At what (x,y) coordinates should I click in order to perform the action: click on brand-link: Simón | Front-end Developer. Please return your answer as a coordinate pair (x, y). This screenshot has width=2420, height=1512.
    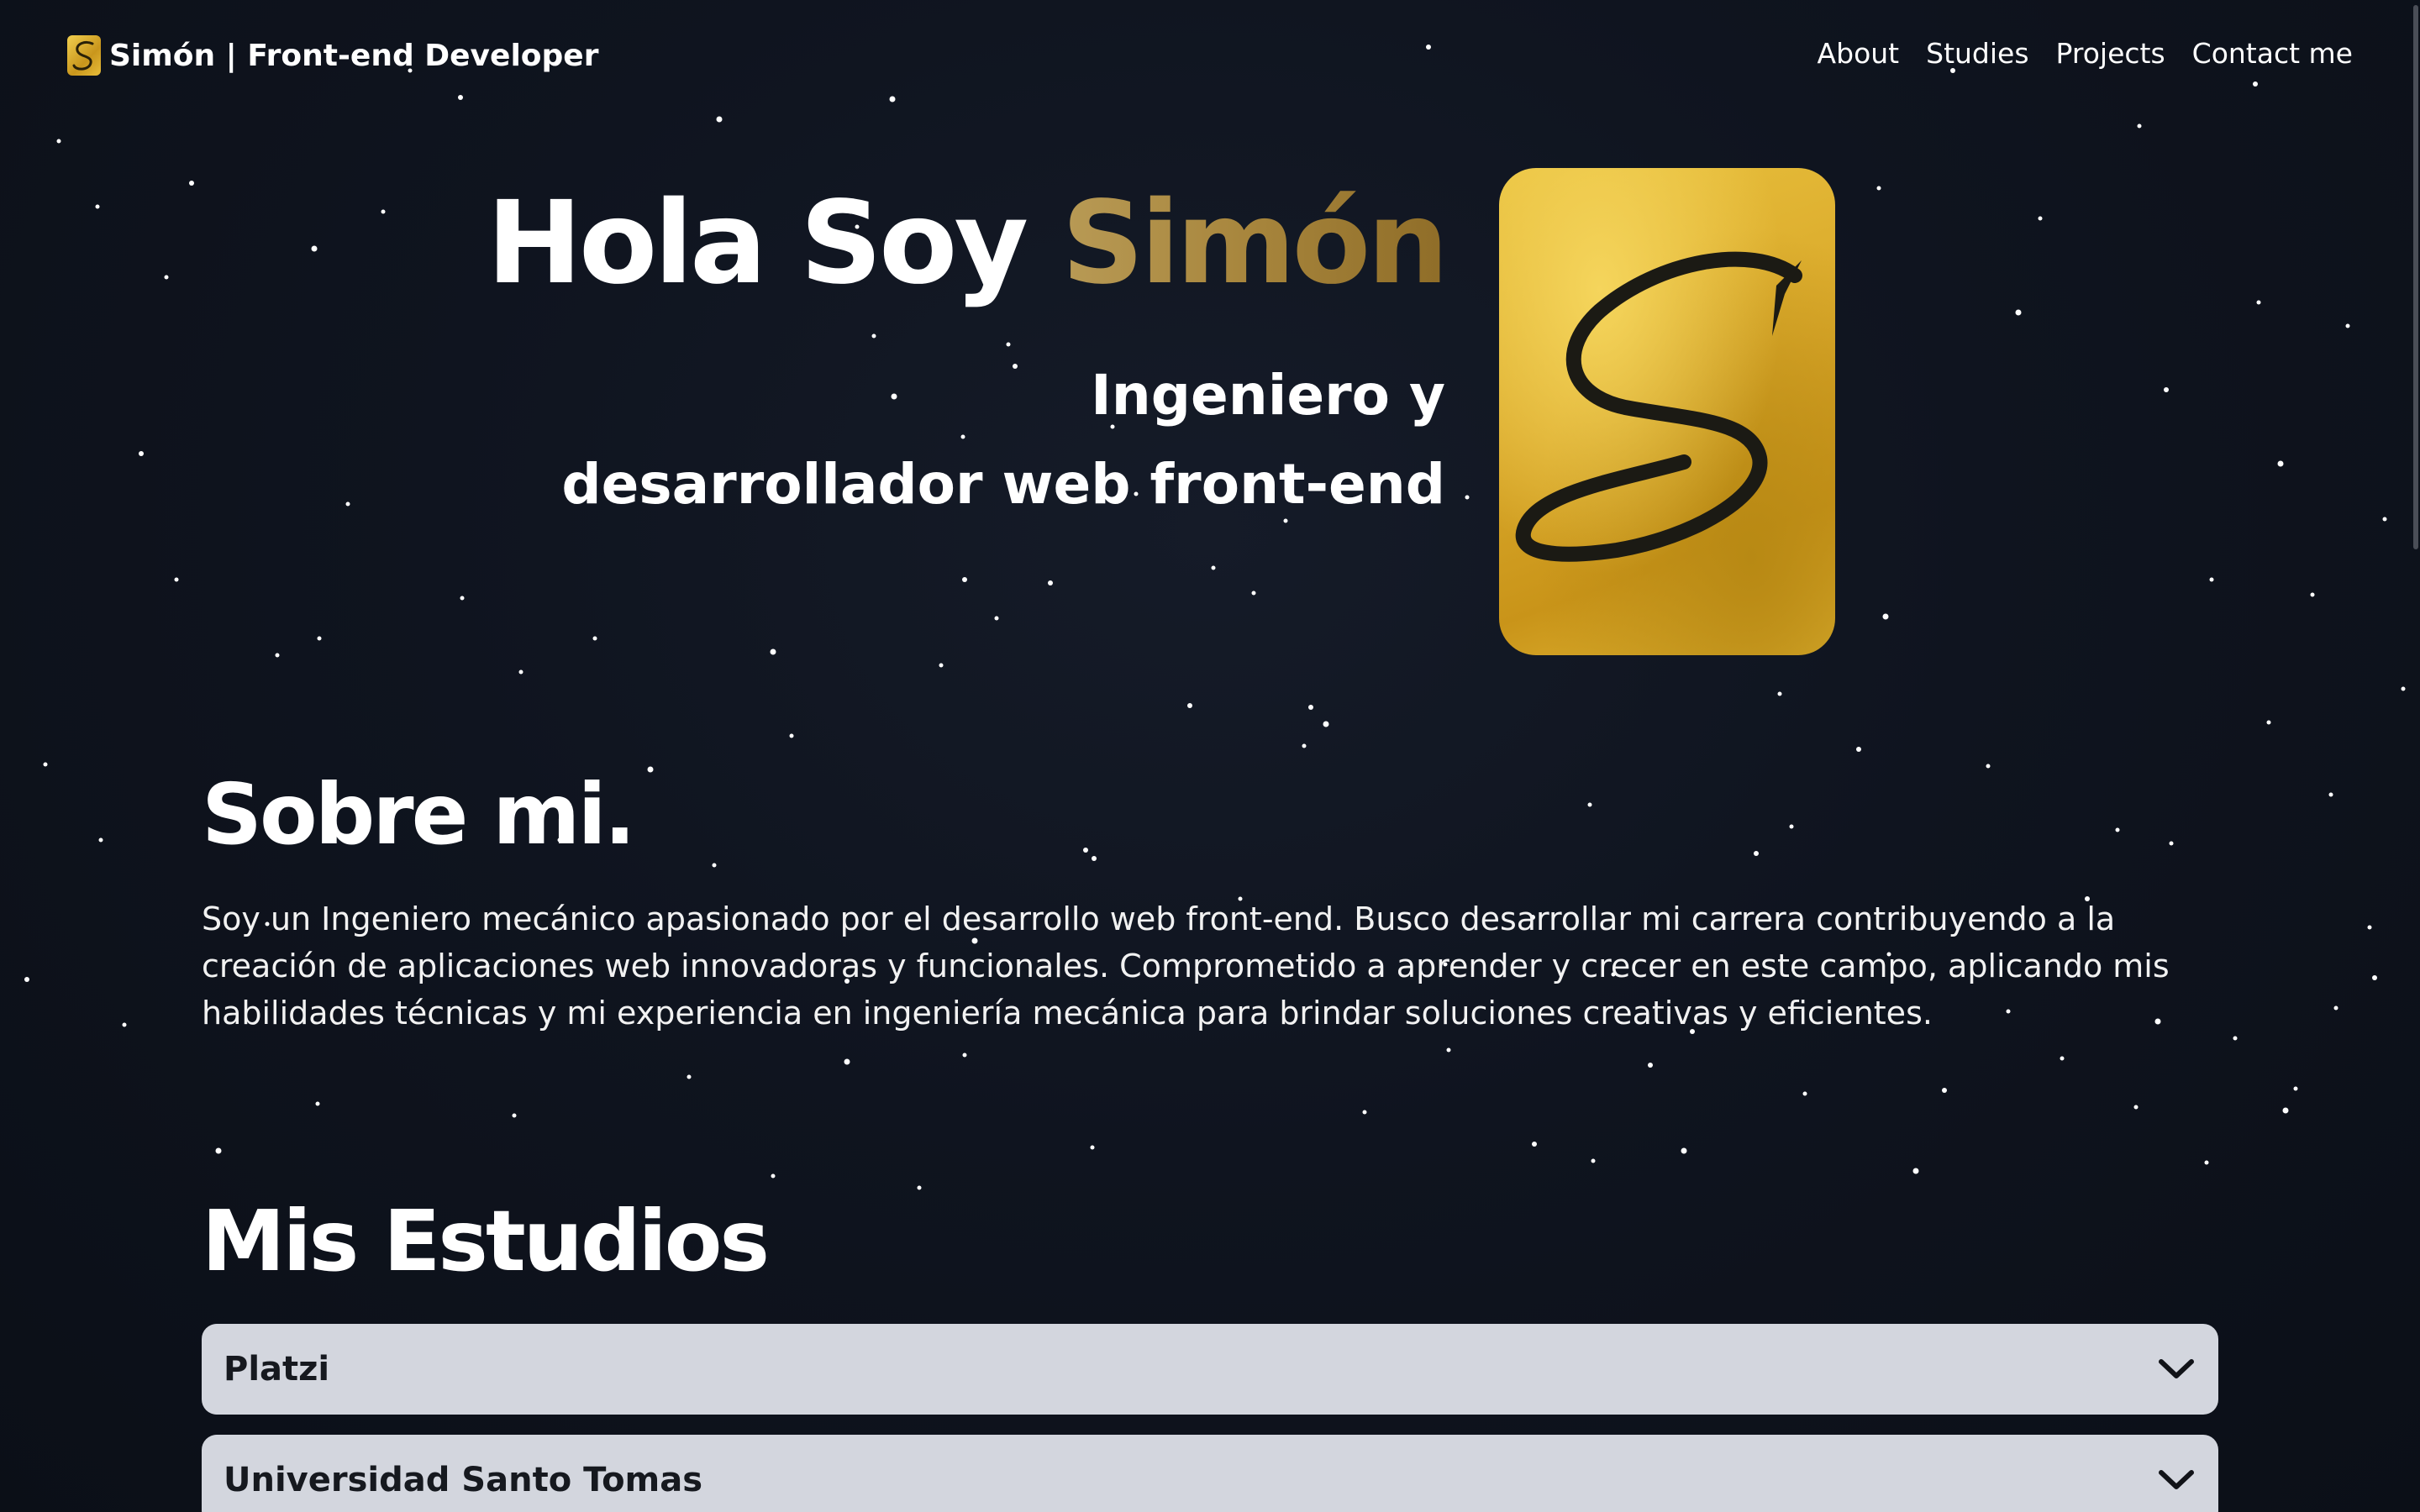
    Looking at the image, I should click on (332, 55).